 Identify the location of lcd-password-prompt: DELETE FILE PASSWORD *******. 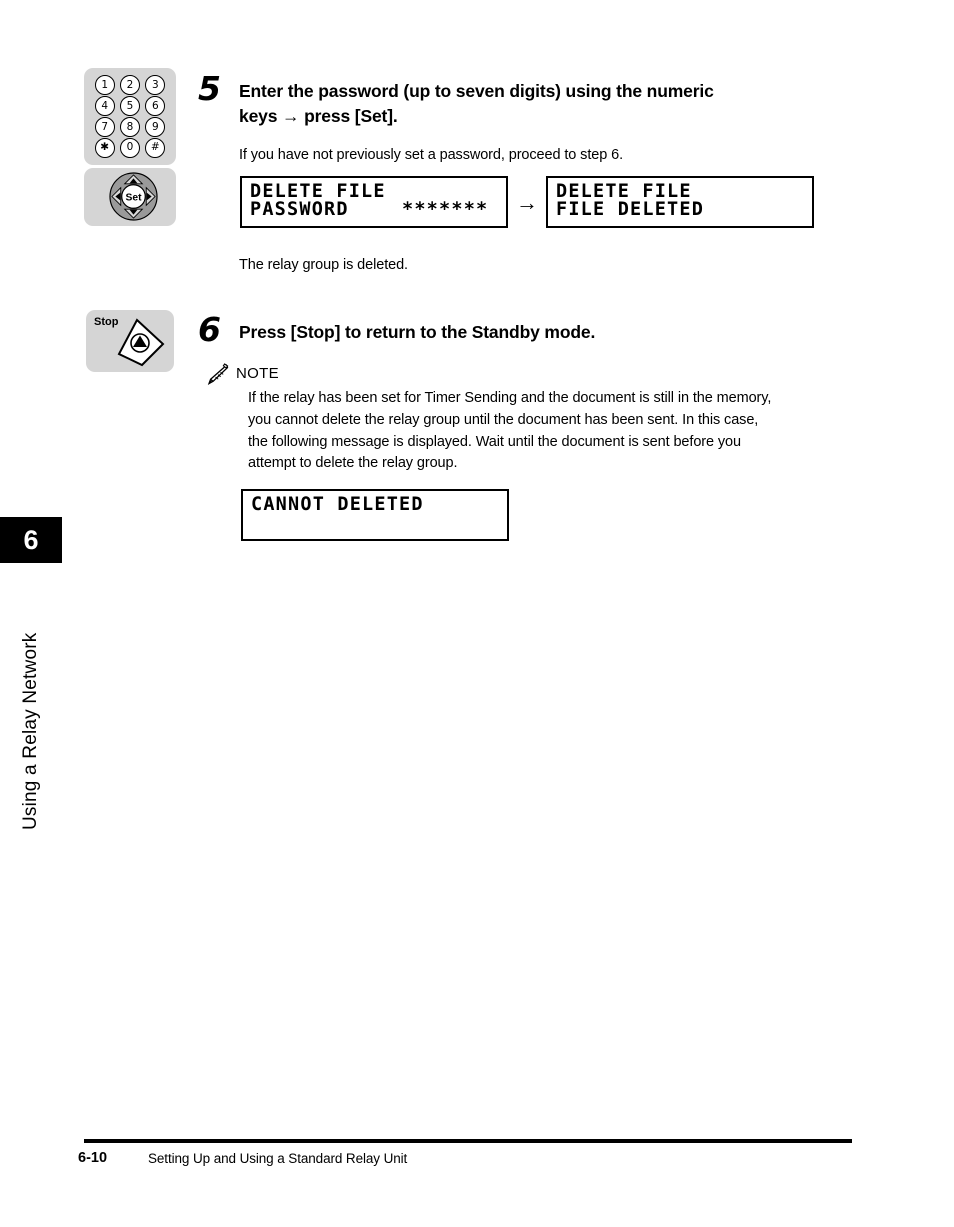
(374, 202).